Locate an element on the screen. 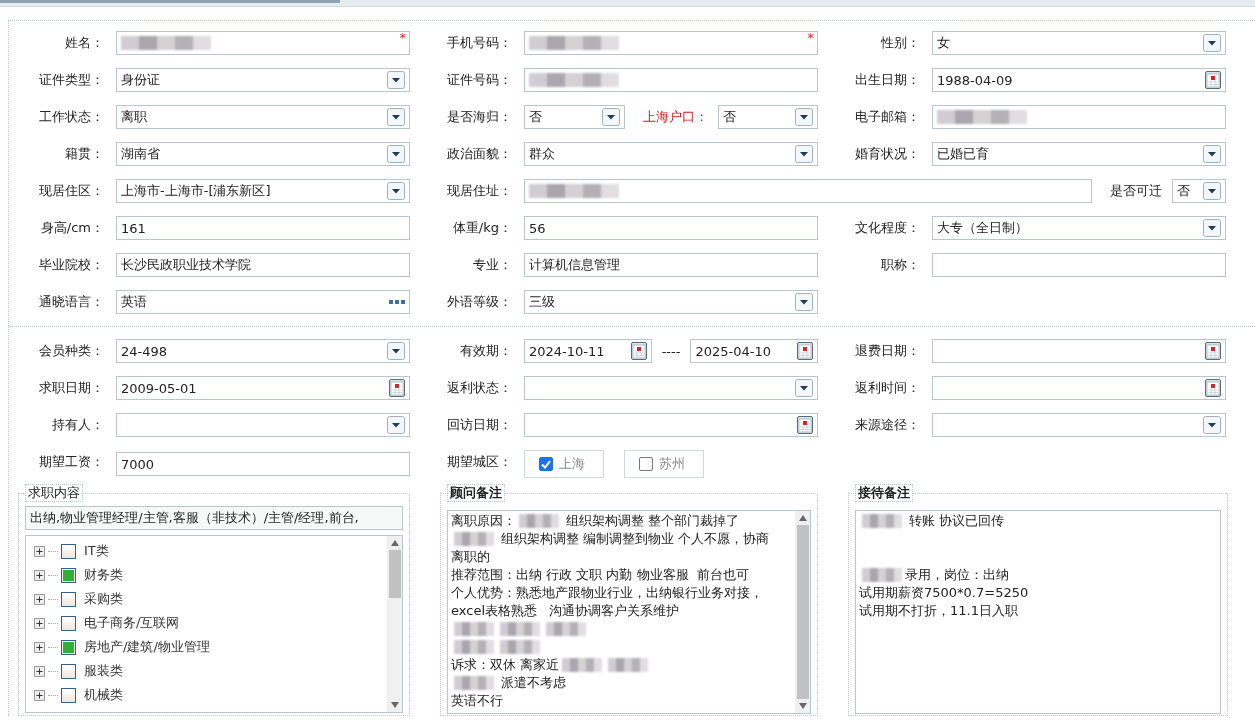  date-field: 2025-04-10 is located at coordinates (754, 351).